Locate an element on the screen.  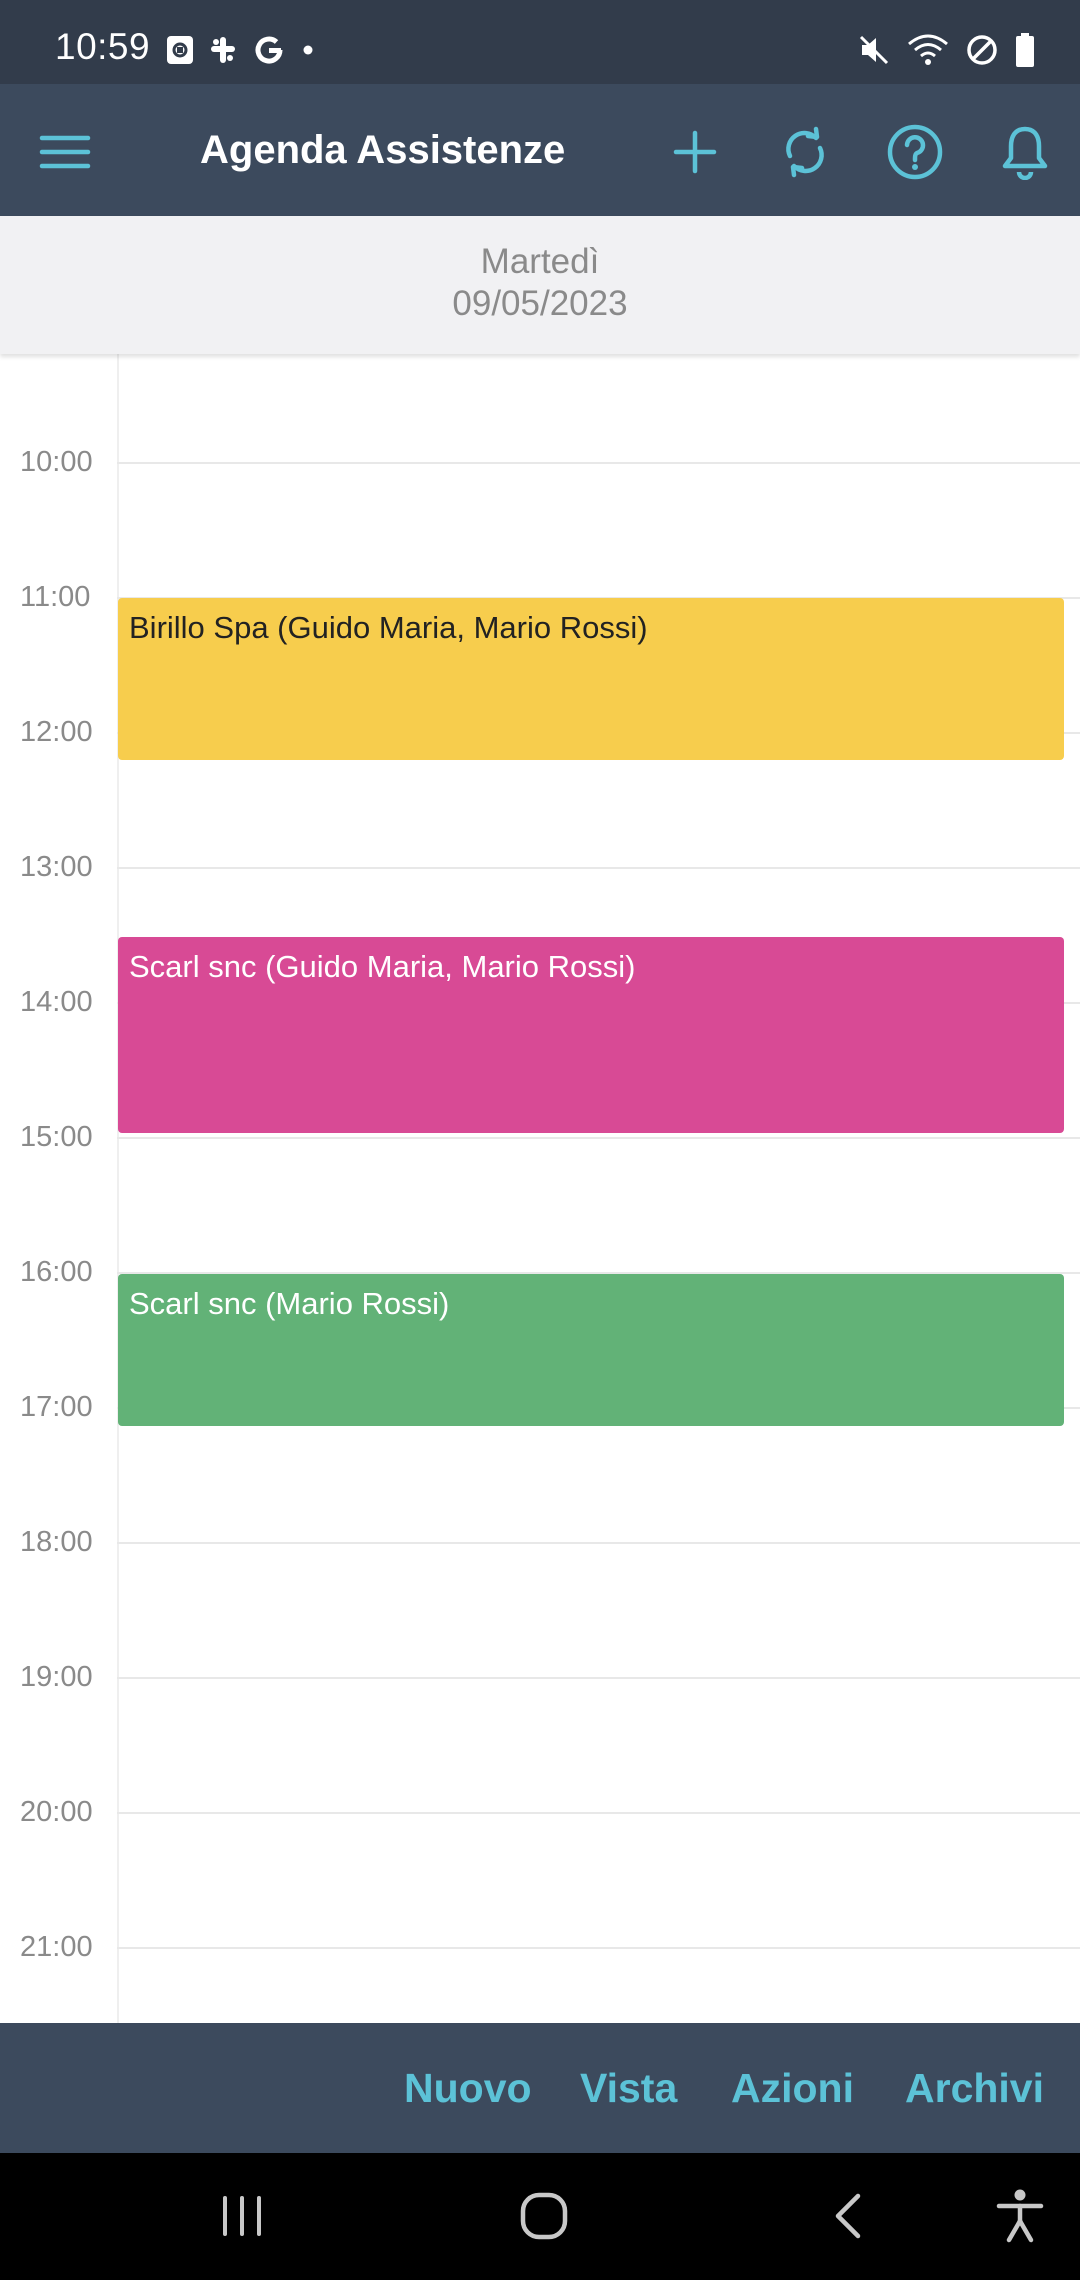
accessibility-icon is located at coordinates (1020, 2216).